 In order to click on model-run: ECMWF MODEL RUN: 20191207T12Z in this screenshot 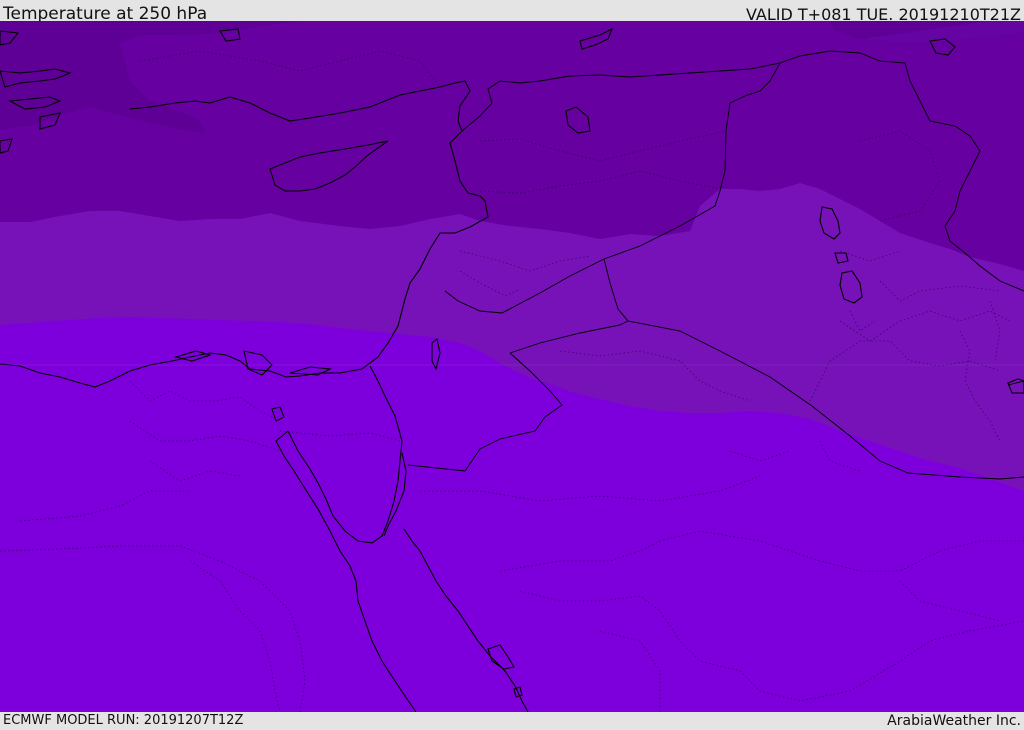, I will do `click(123, 720)`.